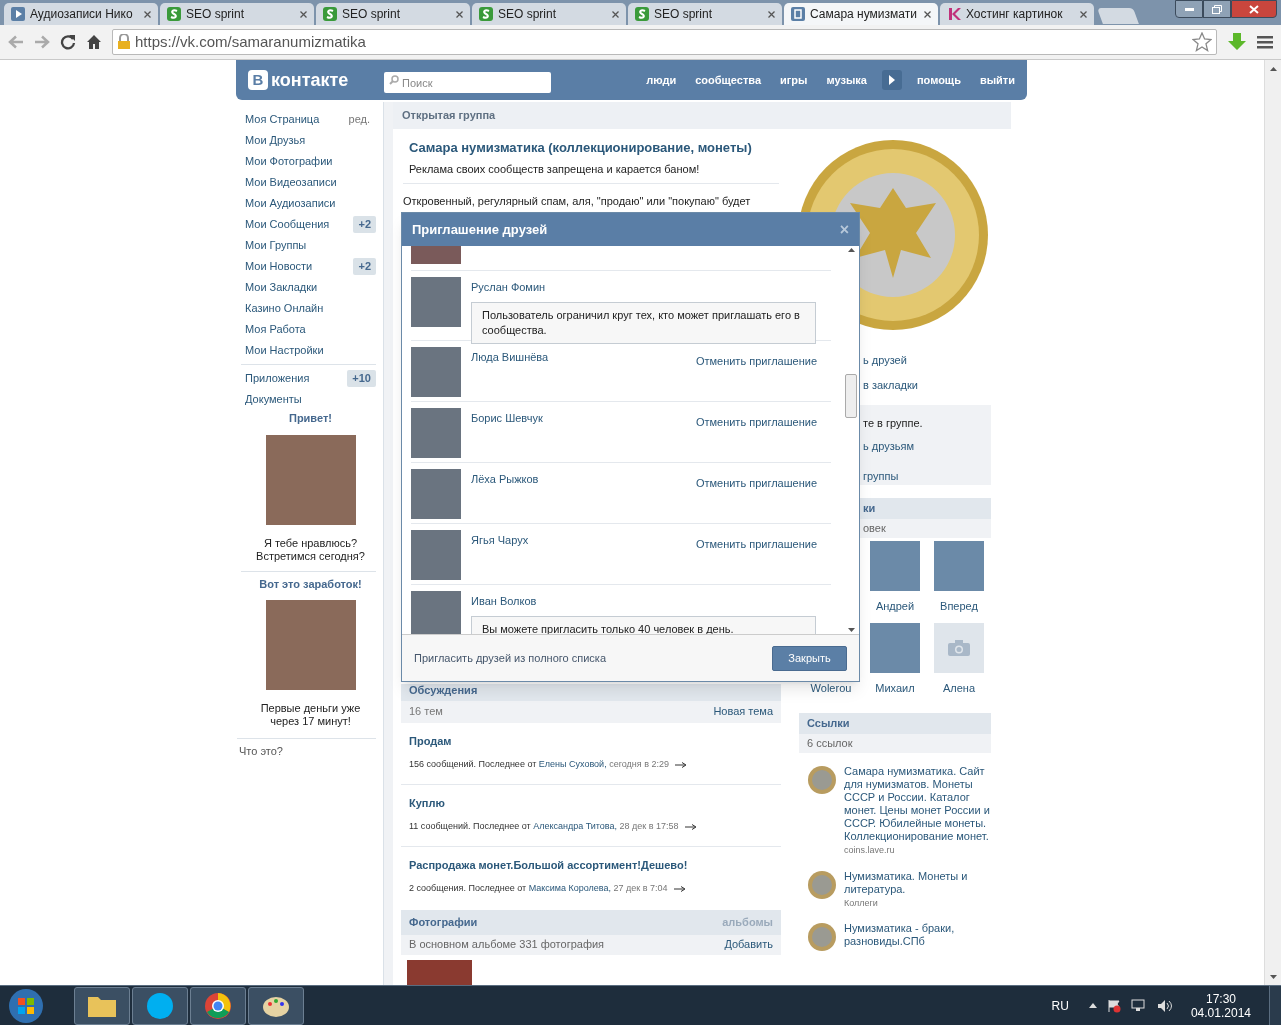 This screenshot has height=1025, width=1281. What do you see at coordinates (575, 826) in the screenshot?
I see `author-link: Александра Титова,` at bounding box center [575, 826].